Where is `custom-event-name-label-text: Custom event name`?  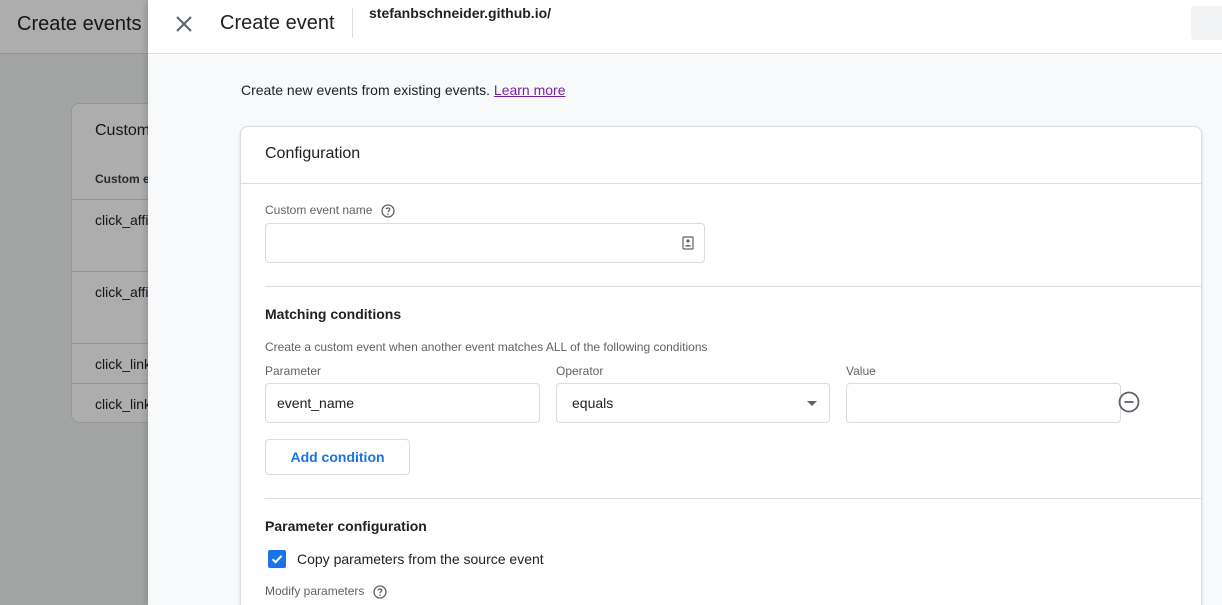
custom-event-name-label-text: Custom event name is located at coordinates (319, 210).